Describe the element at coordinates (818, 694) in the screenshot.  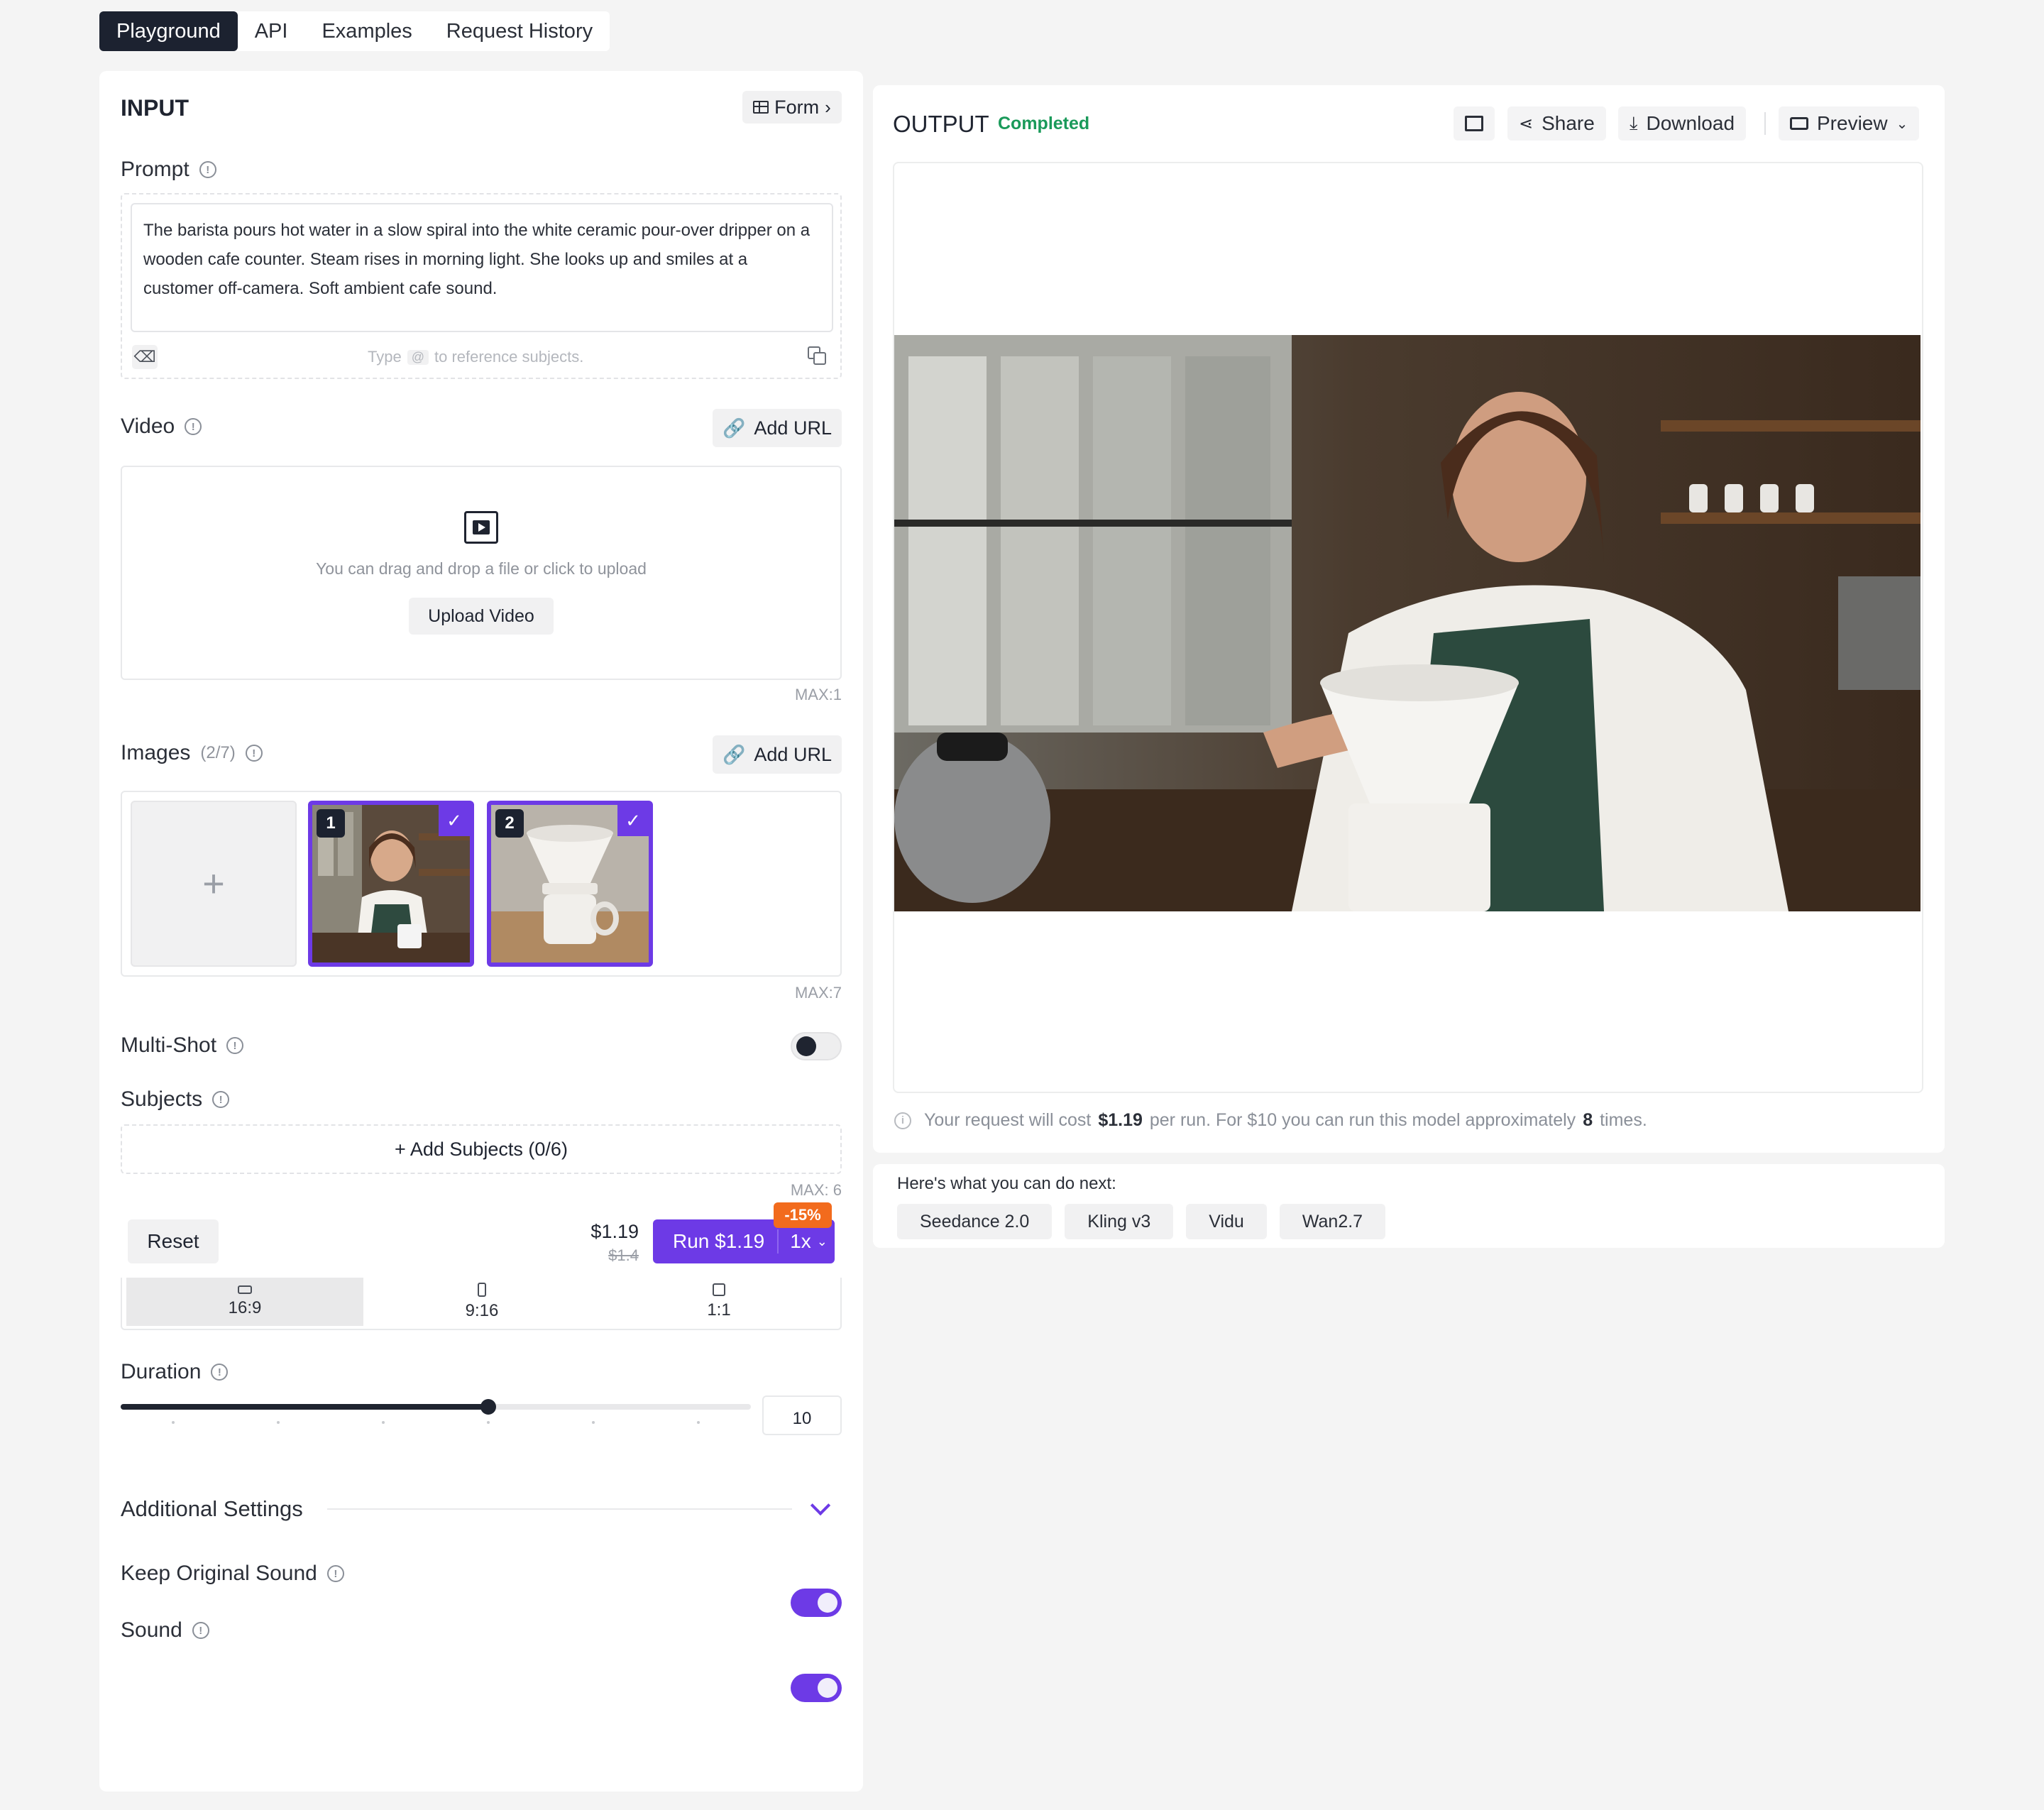
I see `video-max: MAX:1` at that location.